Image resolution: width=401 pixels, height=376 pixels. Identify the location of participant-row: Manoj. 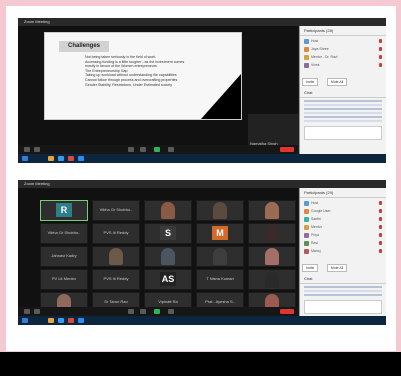
(343, 251).